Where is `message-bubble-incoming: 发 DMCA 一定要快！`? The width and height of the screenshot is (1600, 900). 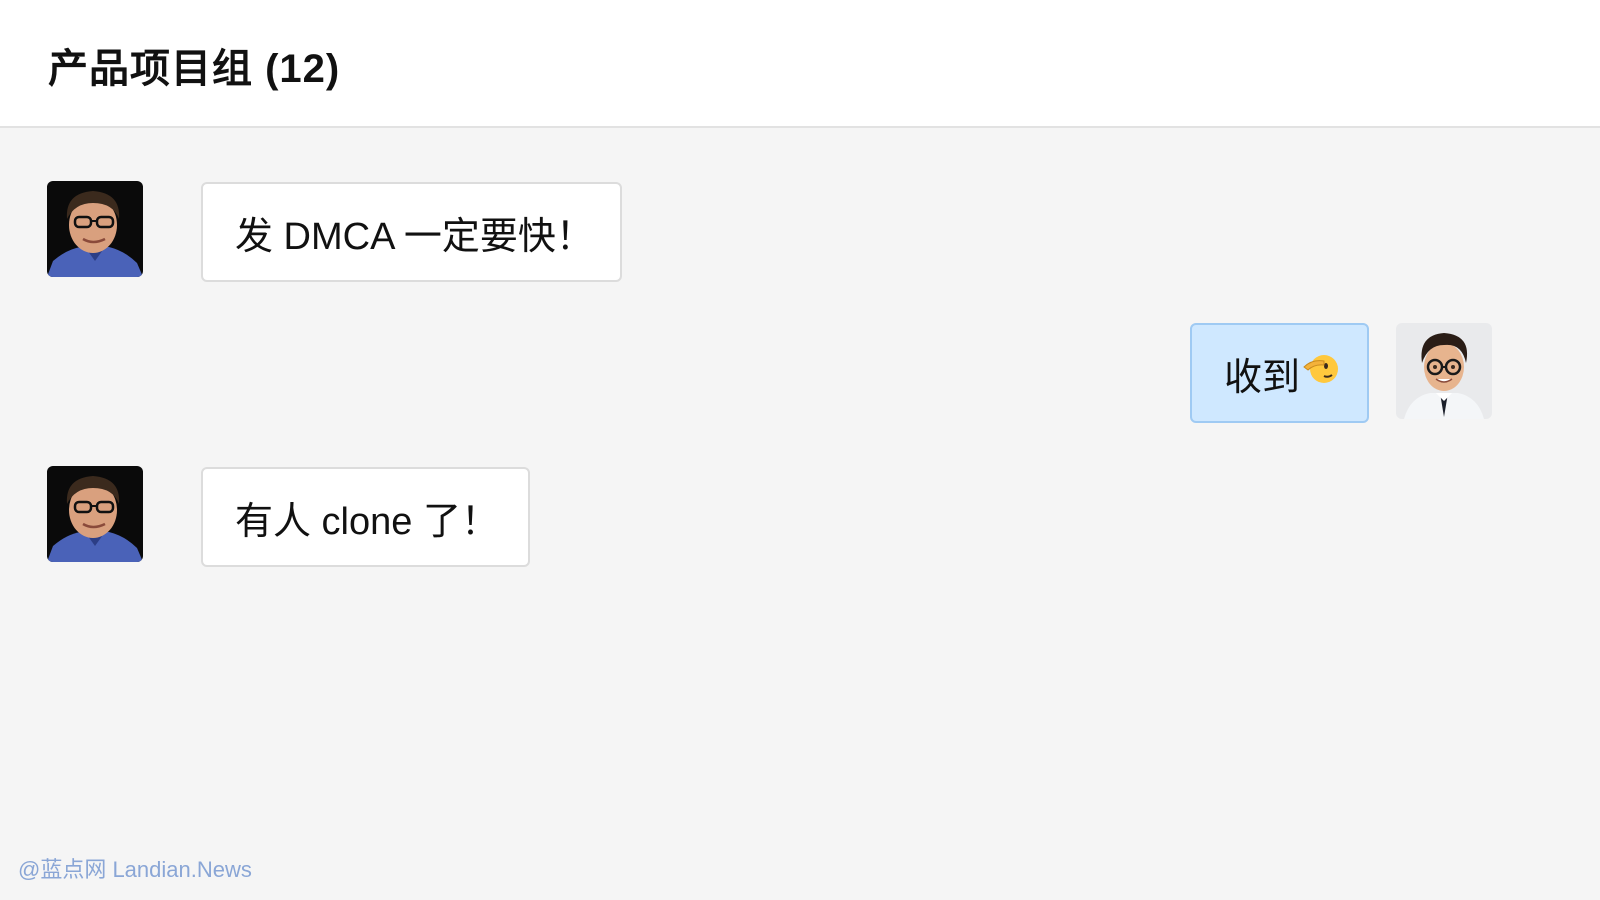
message-bubble-incoming: 发 DMCA 一定要快！ is located at coordinates (411, 232).